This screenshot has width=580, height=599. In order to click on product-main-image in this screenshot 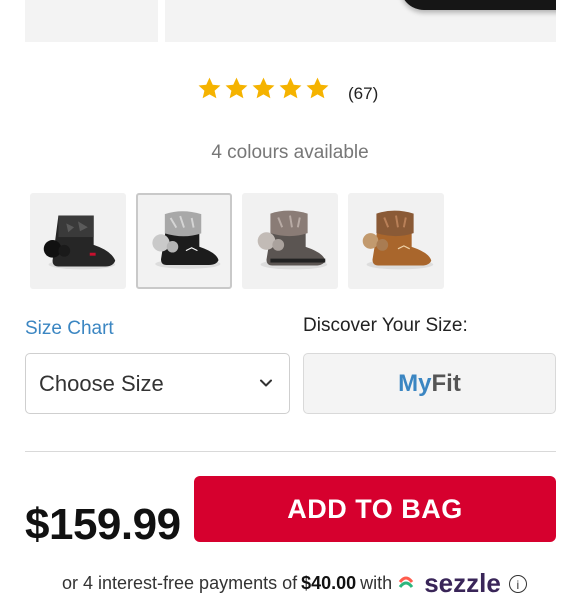, I will do `click(360, 21)`.